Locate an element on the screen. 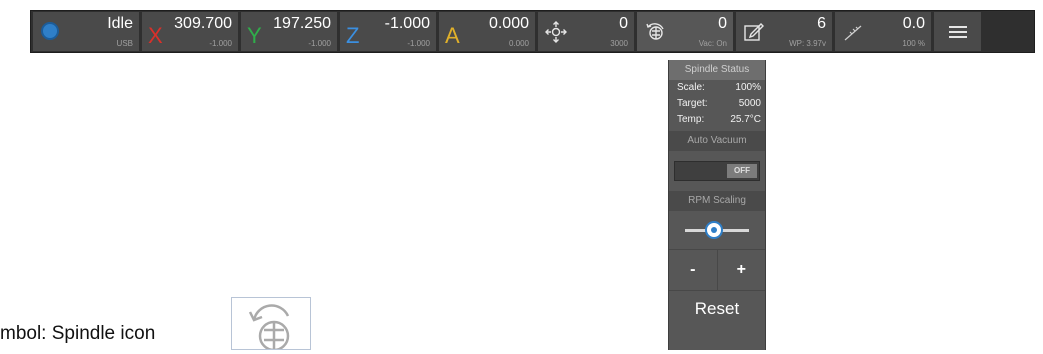 The width and height of the screenshot is (1043, 354). z-axis-sub: -1.000 is located at coordinates (418, 43).